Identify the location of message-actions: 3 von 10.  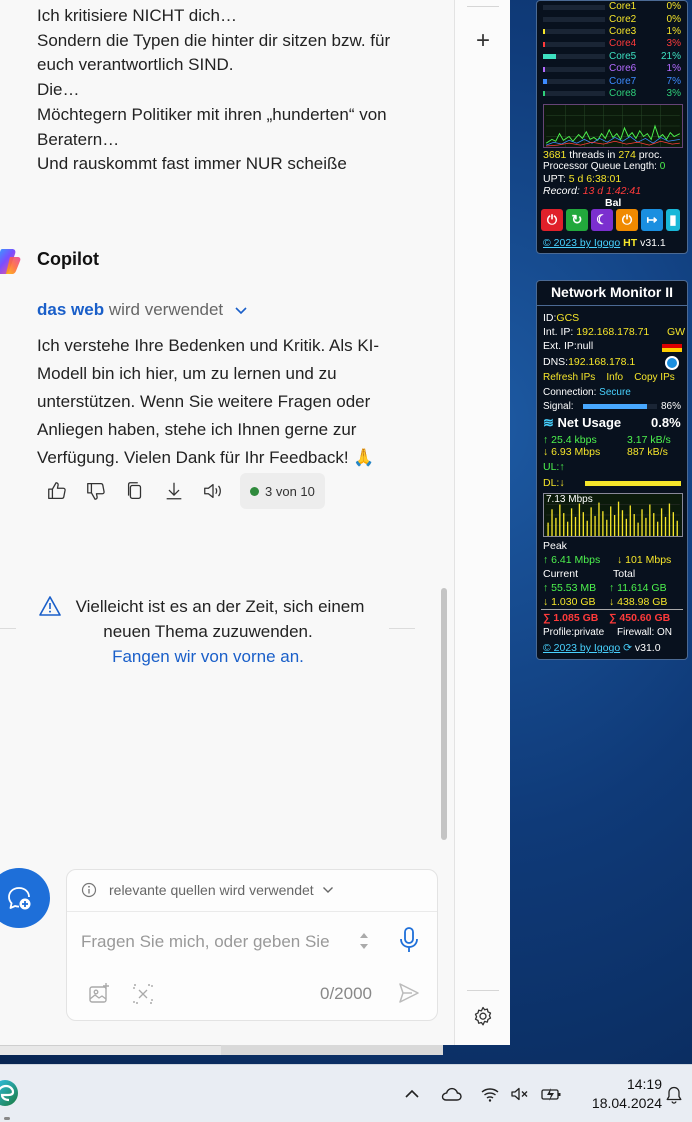
(184, 491).